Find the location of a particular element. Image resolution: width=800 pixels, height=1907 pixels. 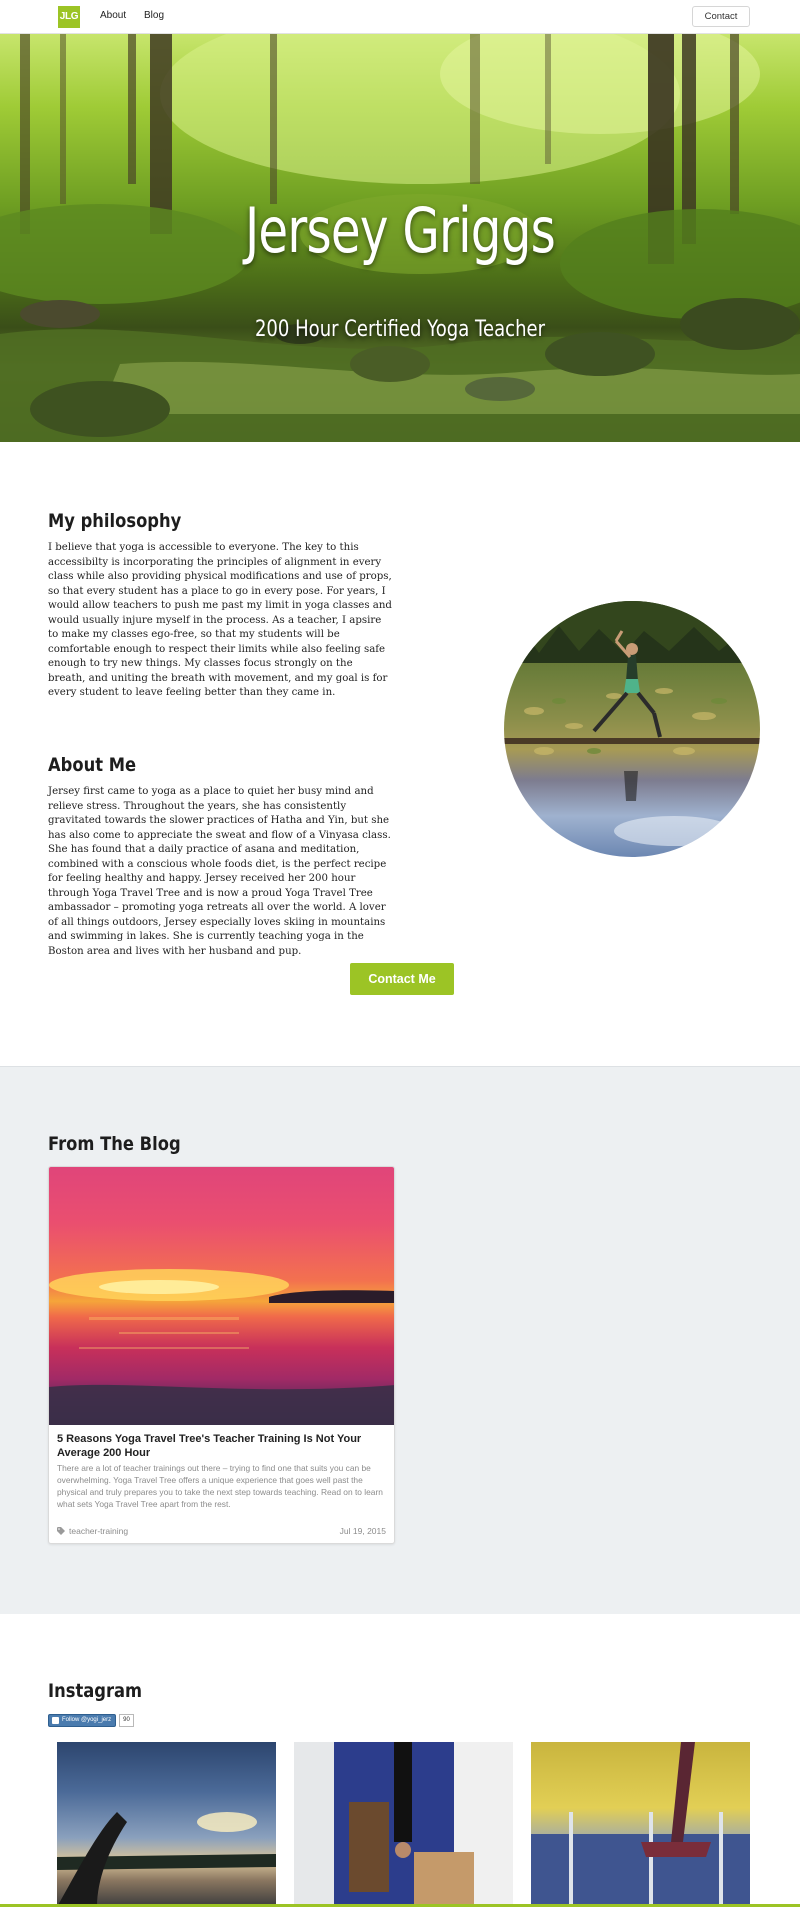

instagram-follow-button: Follow @yogi_jerz is located at coordinates (82, 1720).